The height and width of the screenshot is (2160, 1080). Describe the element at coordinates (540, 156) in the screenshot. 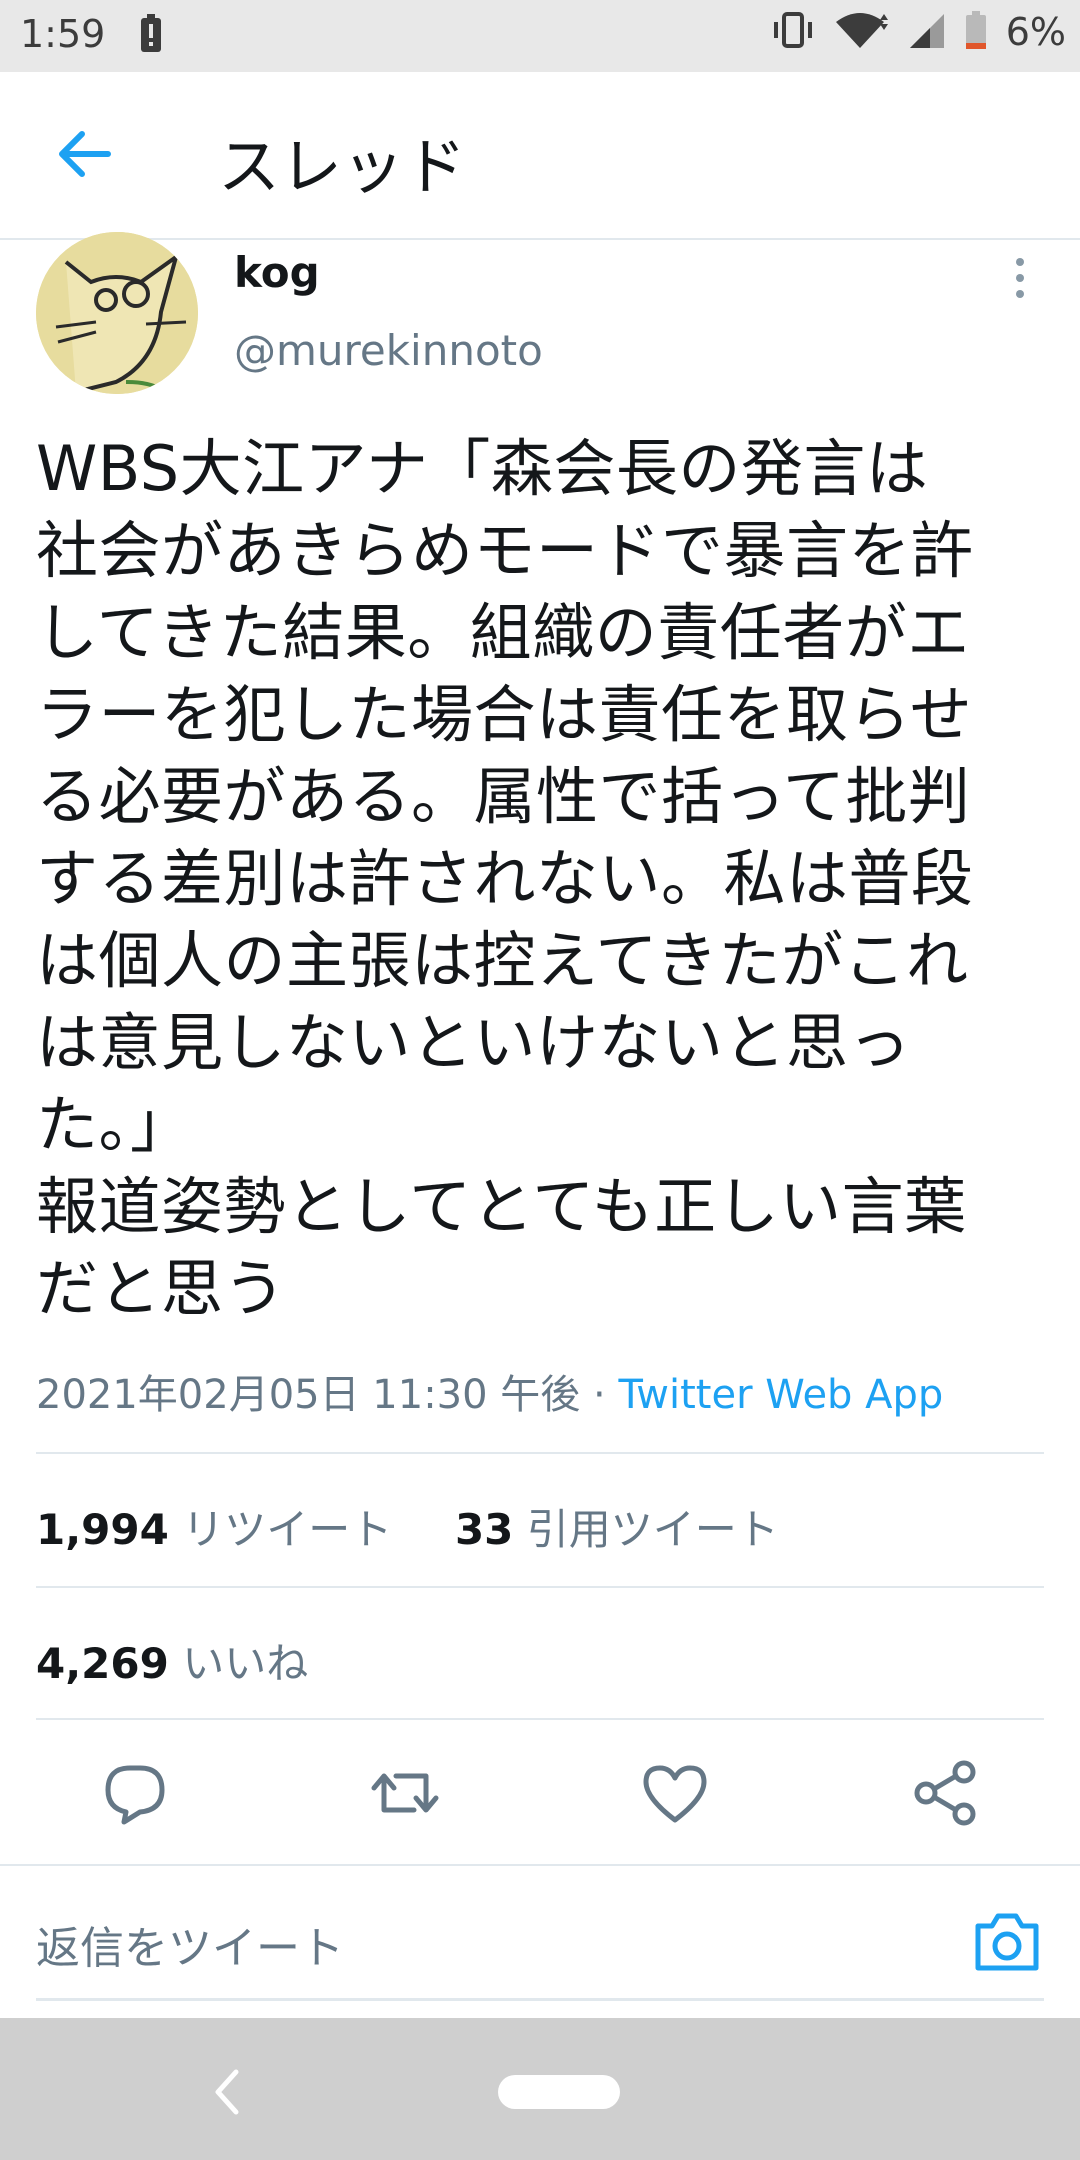

I see `app-bar: スレッド` at that location.